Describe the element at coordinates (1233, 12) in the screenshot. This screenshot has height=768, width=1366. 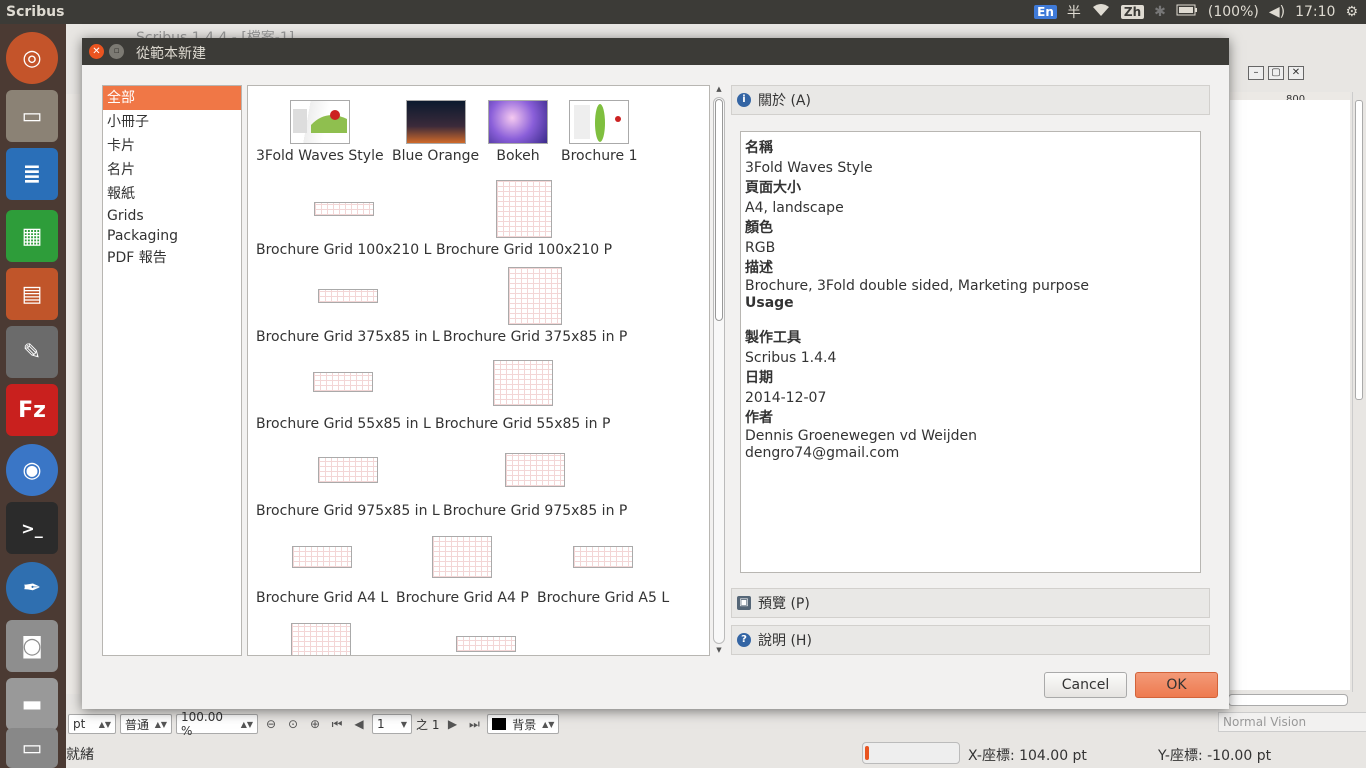
I see `battery-percent: (100%)` at that location.